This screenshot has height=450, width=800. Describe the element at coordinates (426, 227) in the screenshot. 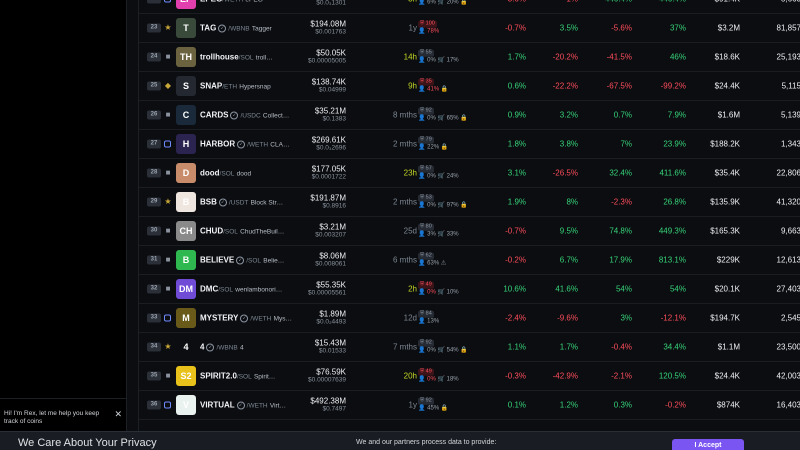

I see `audit-score-badge: ⛨ 80` at that location.